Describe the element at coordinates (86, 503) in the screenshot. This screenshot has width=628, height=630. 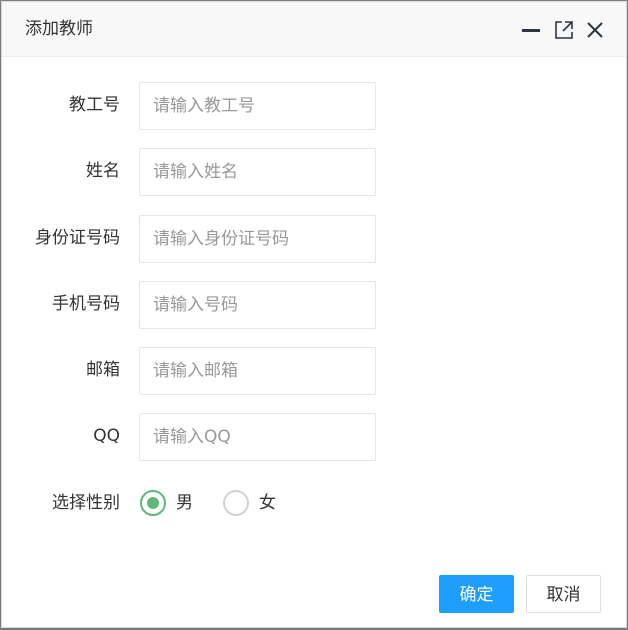
I see `gender-label: 选择性别` at that location.